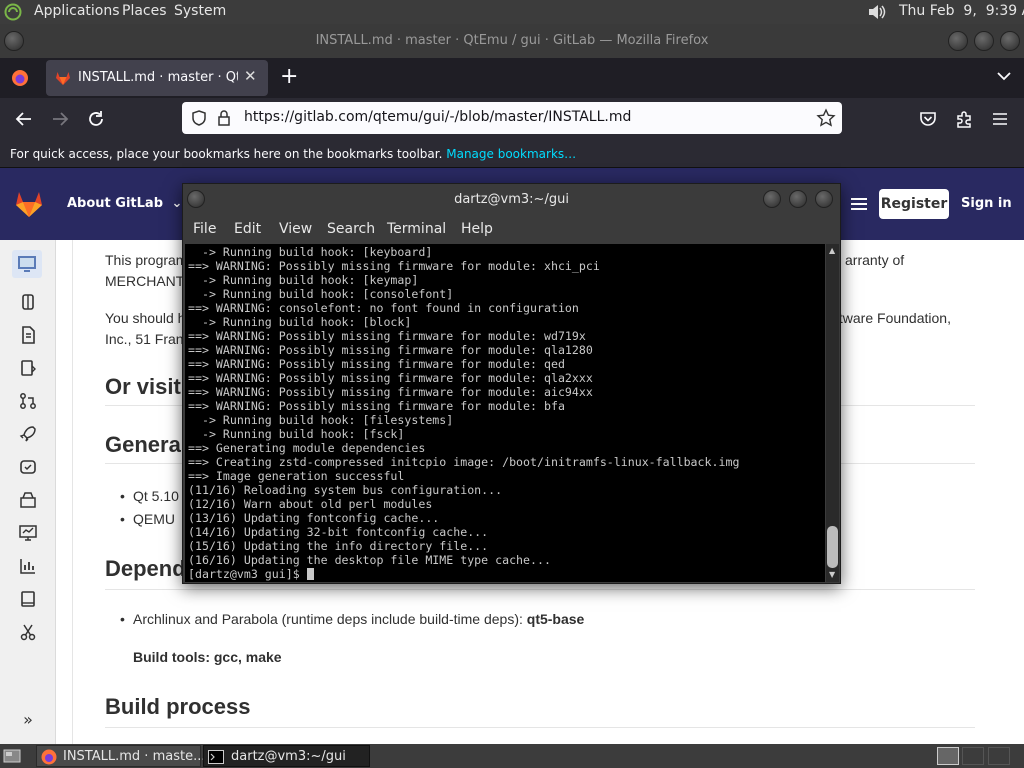  What do you see at coordinates (156, 496) in the screenshot?
I see `list-item-qt: Qt 5.10` at bounding box center [156, 496].